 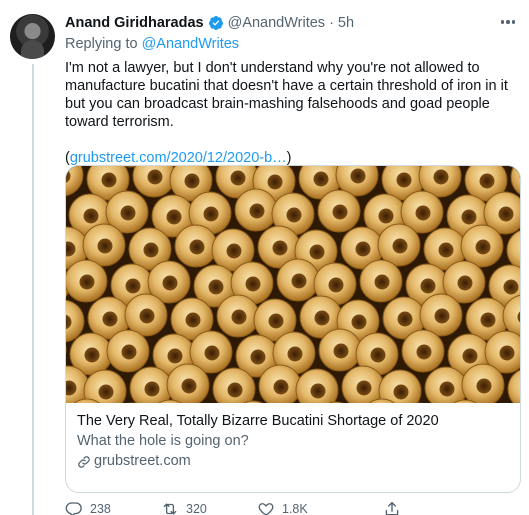 I want to click on author-name: Anand Giridharadas, so click(x=134, y=23).